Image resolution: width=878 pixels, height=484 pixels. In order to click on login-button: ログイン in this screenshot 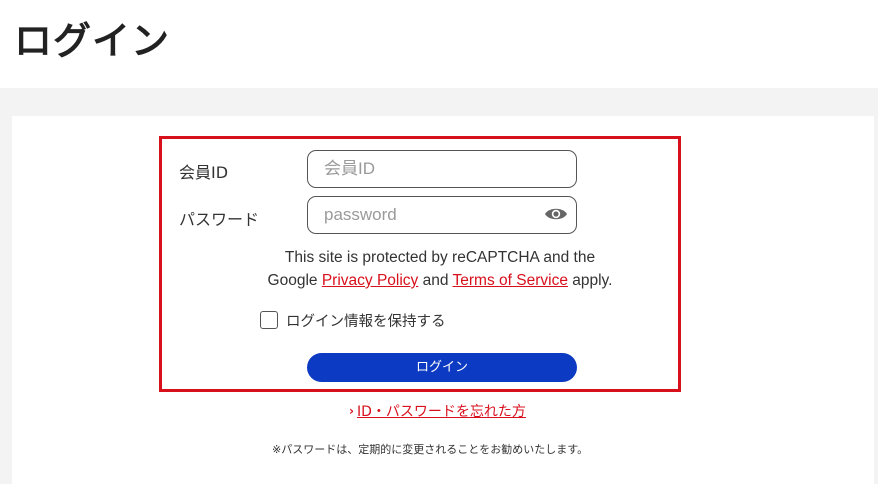, I will do `click(442, 367)`.